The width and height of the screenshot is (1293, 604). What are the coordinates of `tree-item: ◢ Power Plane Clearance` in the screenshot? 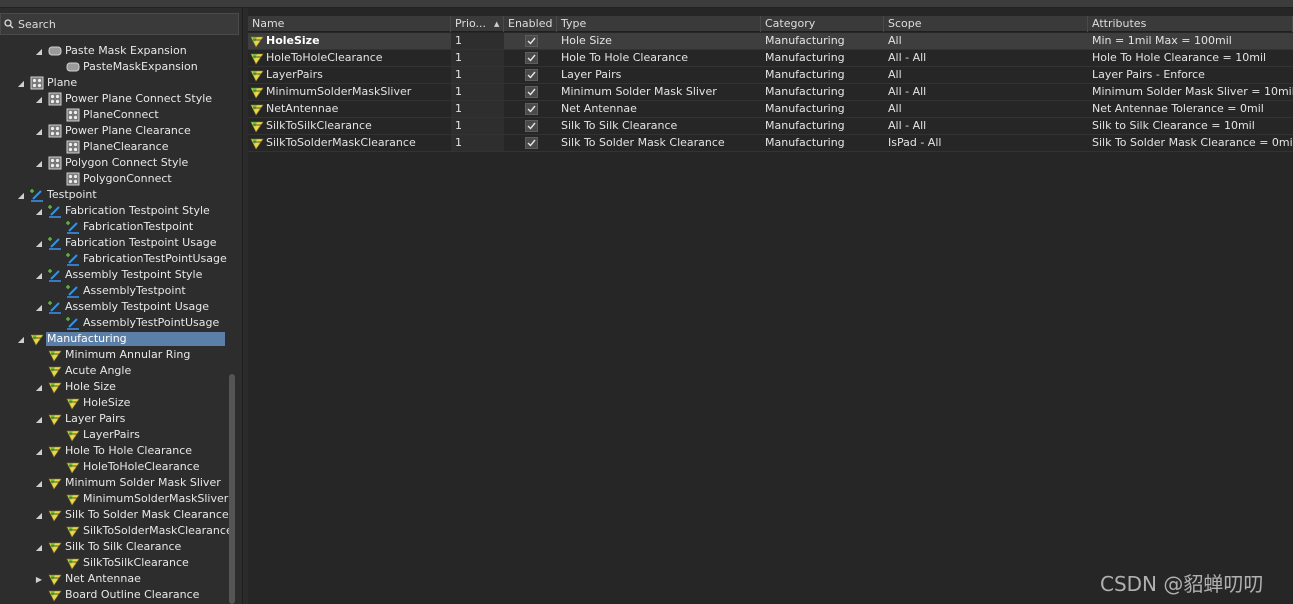 It's located at (120, 131).